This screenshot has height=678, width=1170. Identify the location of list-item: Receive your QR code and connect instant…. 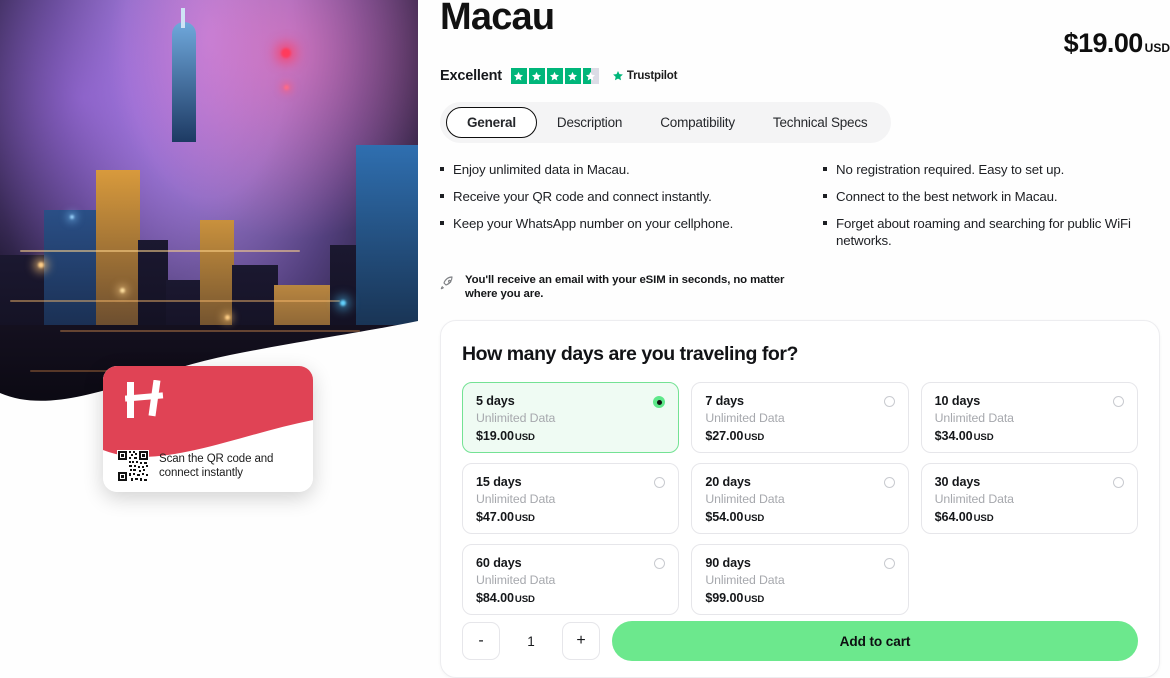
(613, 196).